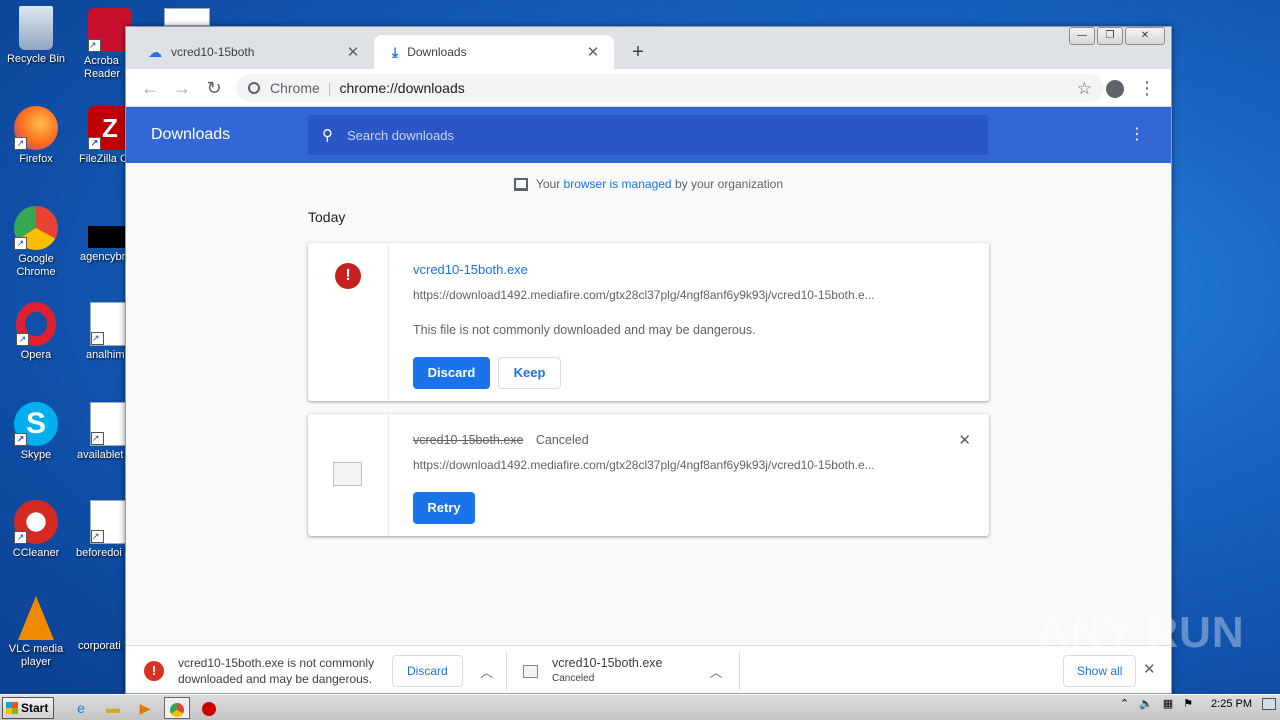 This screenshot has height=720, width=1280. Describe the element at coordinates (427, 671) in the screenshot. I see `shelf-discard-button: Discard` at that location.